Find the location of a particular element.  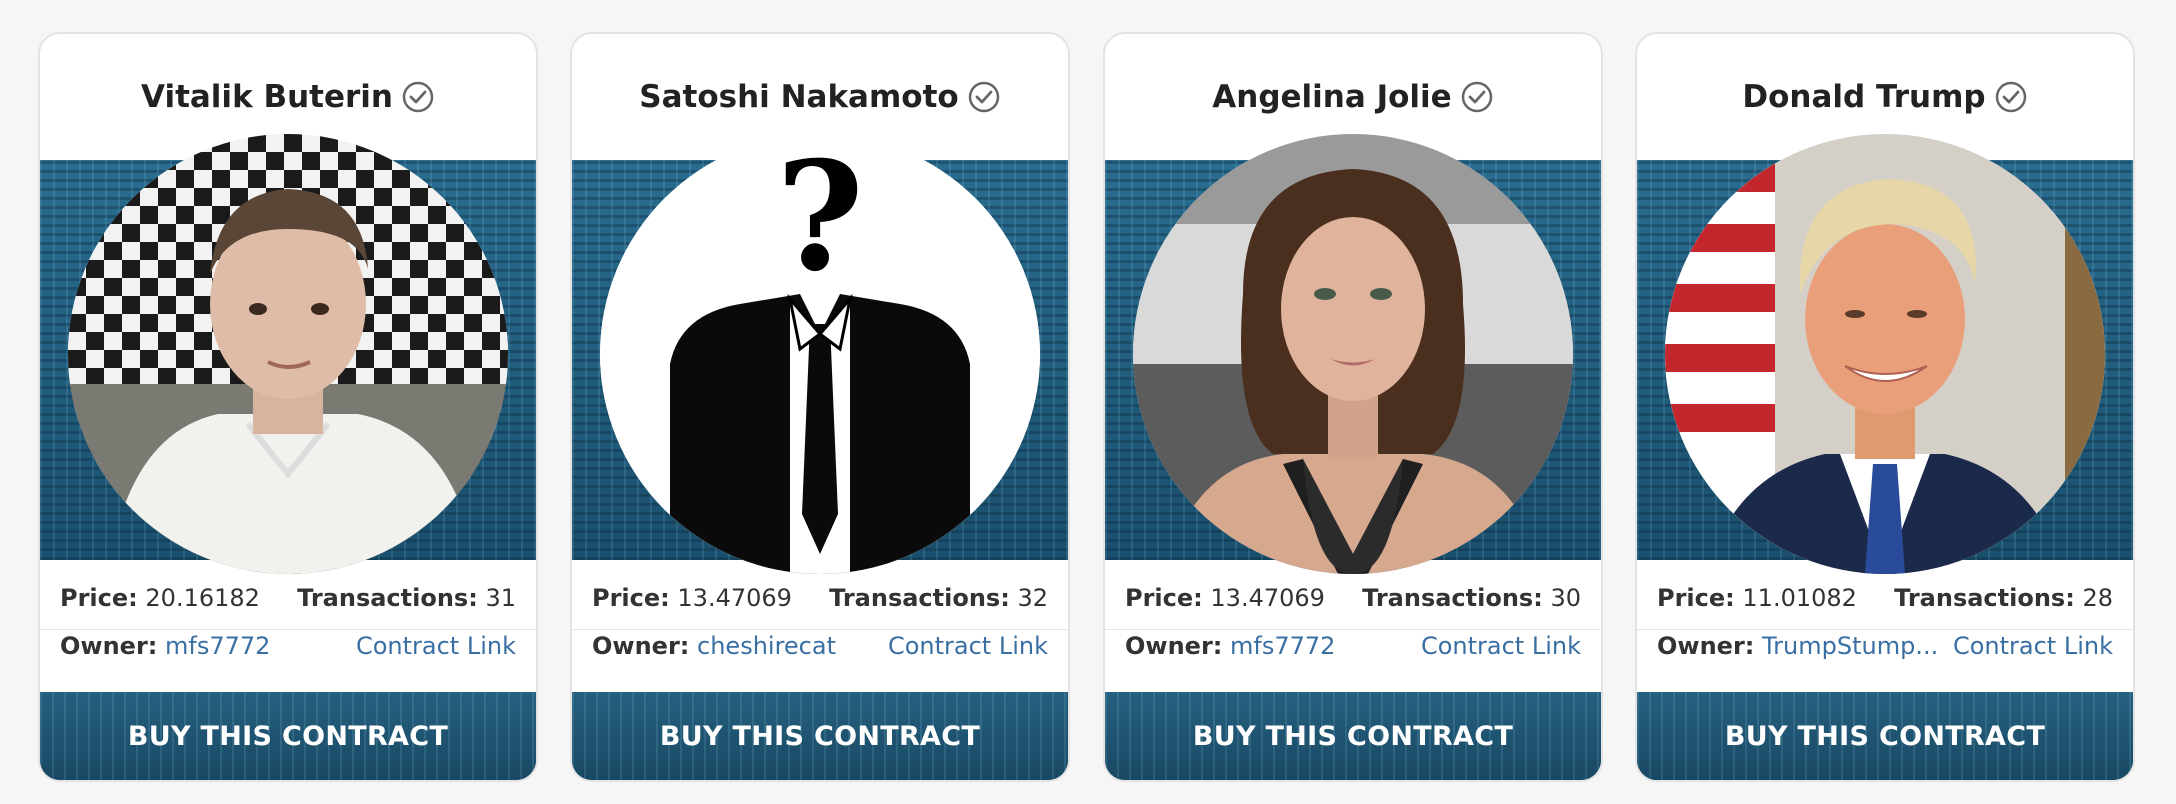

transactions-field: Transactions: 30 is located at coordinates (1471, 598).